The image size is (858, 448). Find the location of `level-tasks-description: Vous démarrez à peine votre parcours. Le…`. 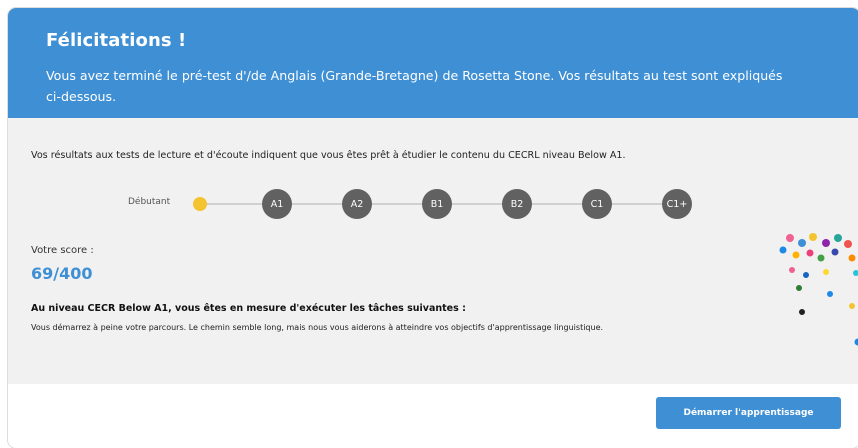

level-tasks-description: Vous démarrez à peine votre parcours. Le… is located at coordinates (317, 327).